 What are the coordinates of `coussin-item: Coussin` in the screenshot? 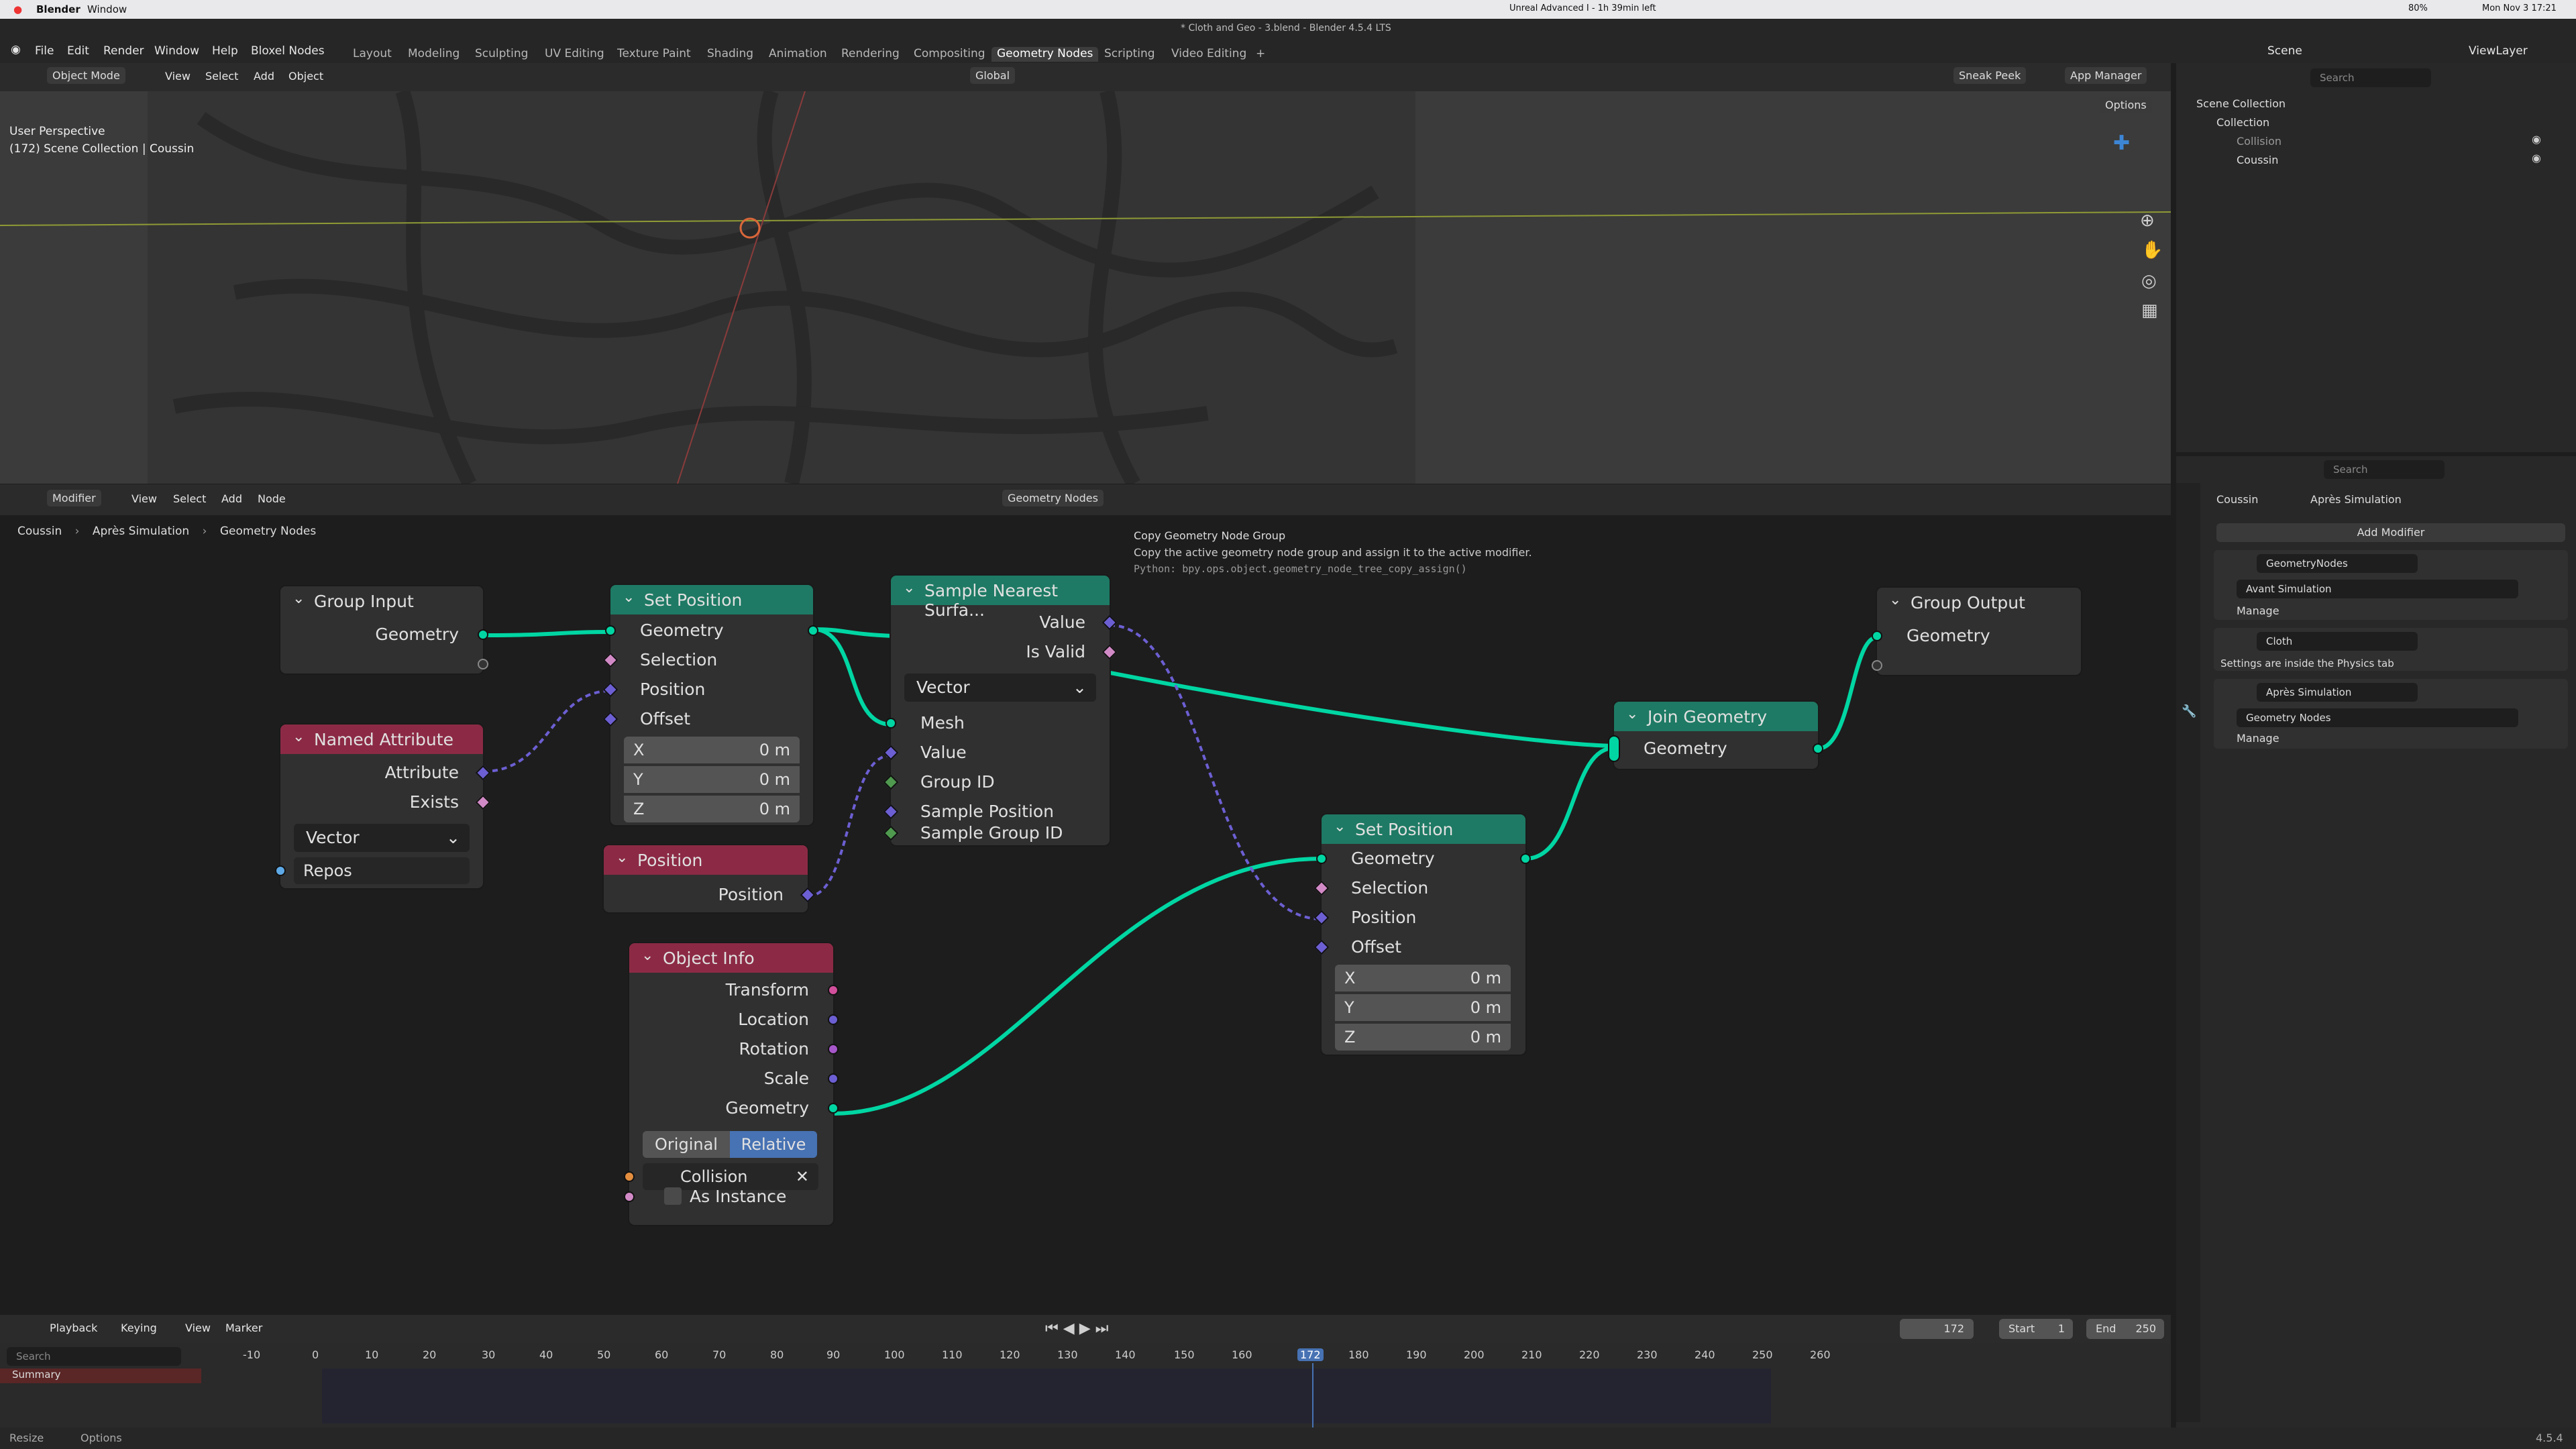 It's located at (2257, 160).